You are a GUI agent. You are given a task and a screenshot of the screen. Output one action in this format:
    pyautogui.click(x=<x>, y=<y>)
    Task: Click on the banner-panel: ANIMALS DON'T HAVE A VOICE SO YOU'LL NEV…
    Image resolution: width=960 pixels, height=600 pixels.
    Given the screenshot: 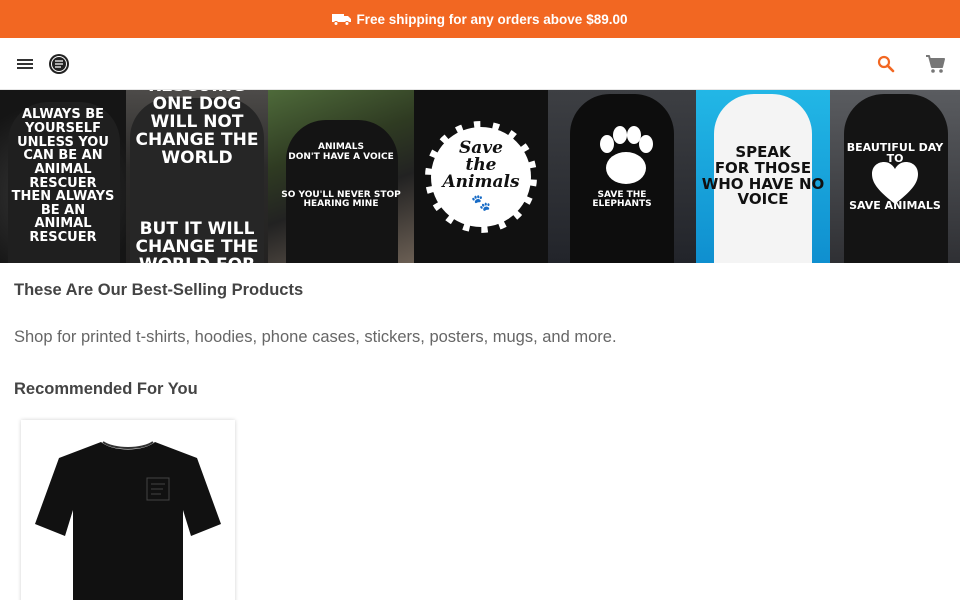 What is the action you would take?
    pyautogui.click(x=341, y=176)
    